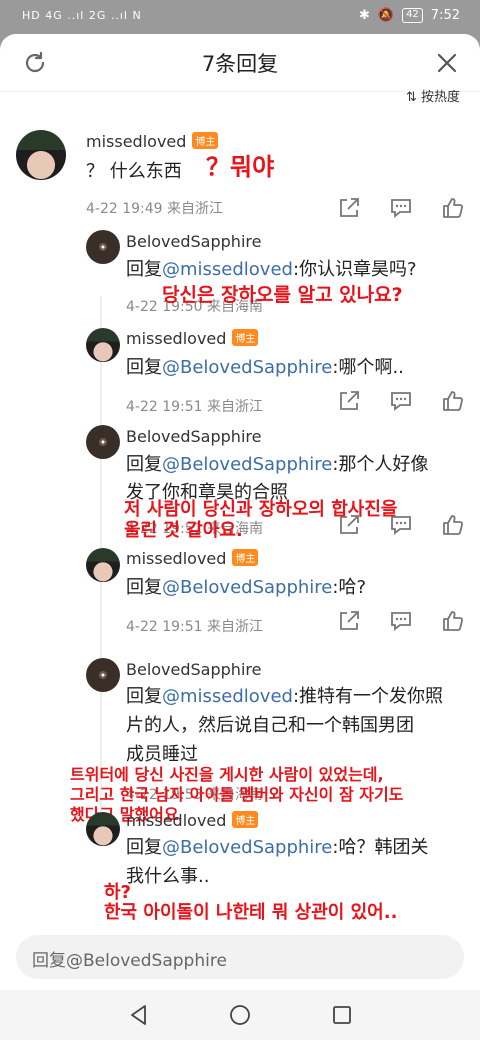 This screenshot has height=1040, width=480. Describe the element at coordinates (152, 141) in the screenshot. I see `comment-username: missedloved 博主` at that location.